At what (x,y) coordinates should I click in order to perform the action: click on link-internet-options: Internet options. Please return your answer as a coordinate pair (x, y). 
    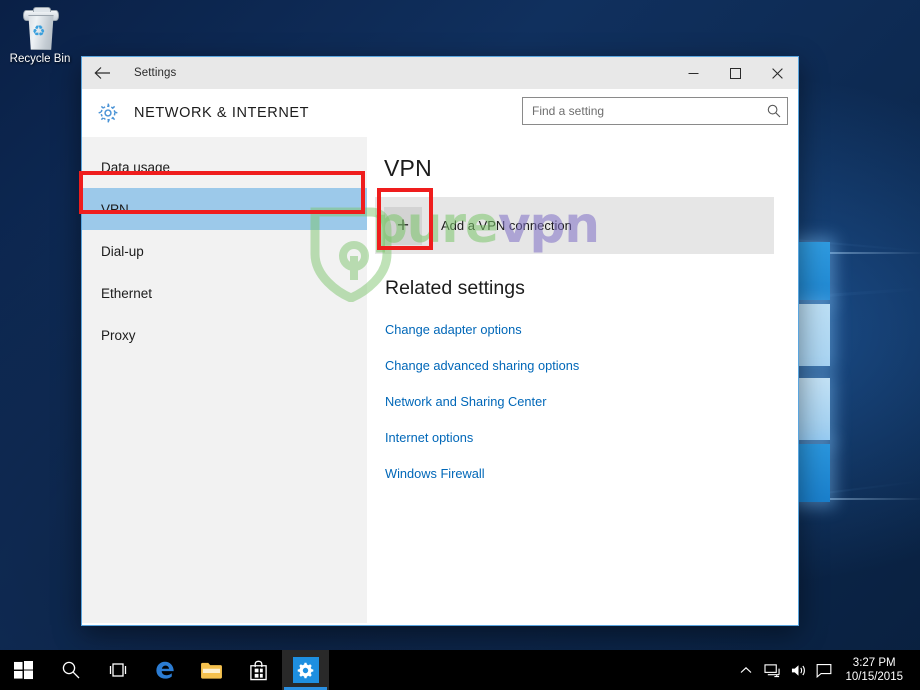
    Looking at the image, I should click on (429, 437).